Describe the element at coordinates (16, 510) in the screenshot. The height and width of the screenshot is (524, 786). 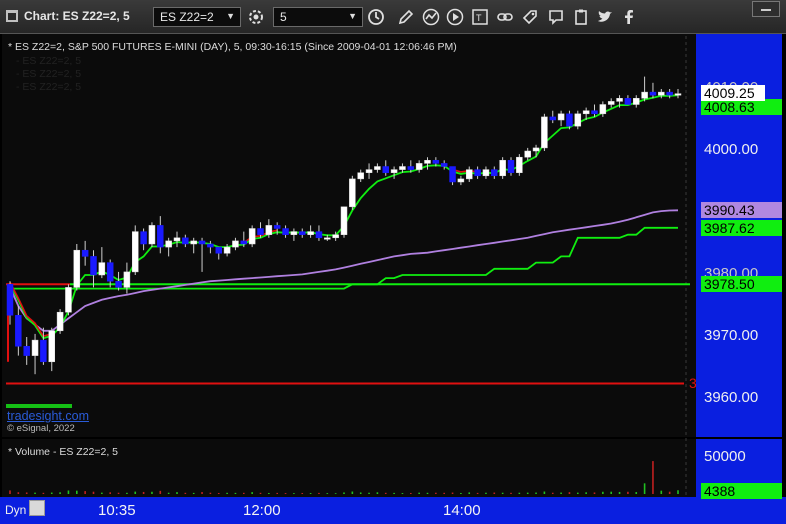
I see `dyn-label: Dyn` at that location.